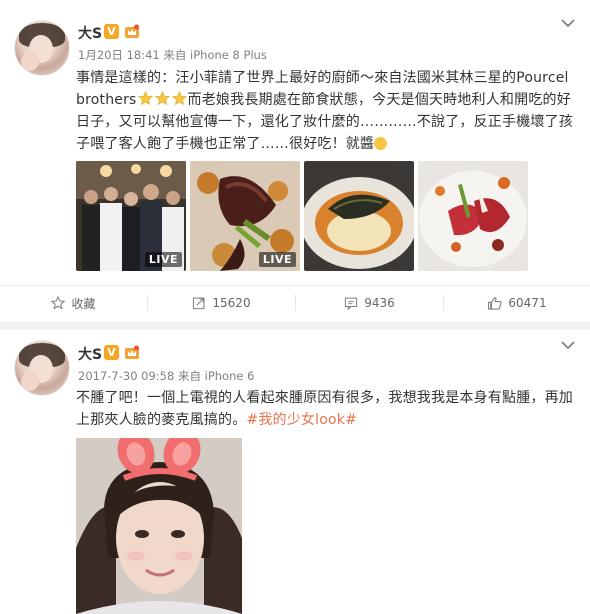 The height and width of the screenshot is (614, 590). I want to click on repost-count: 15620, so click(231, 303).